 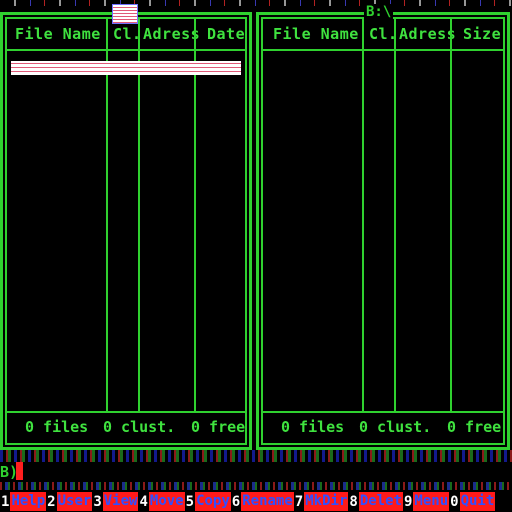 What do you see at coordinates (19, 471) in the screenshot?
I see `text-cursor` at bounding box center [19, 471].